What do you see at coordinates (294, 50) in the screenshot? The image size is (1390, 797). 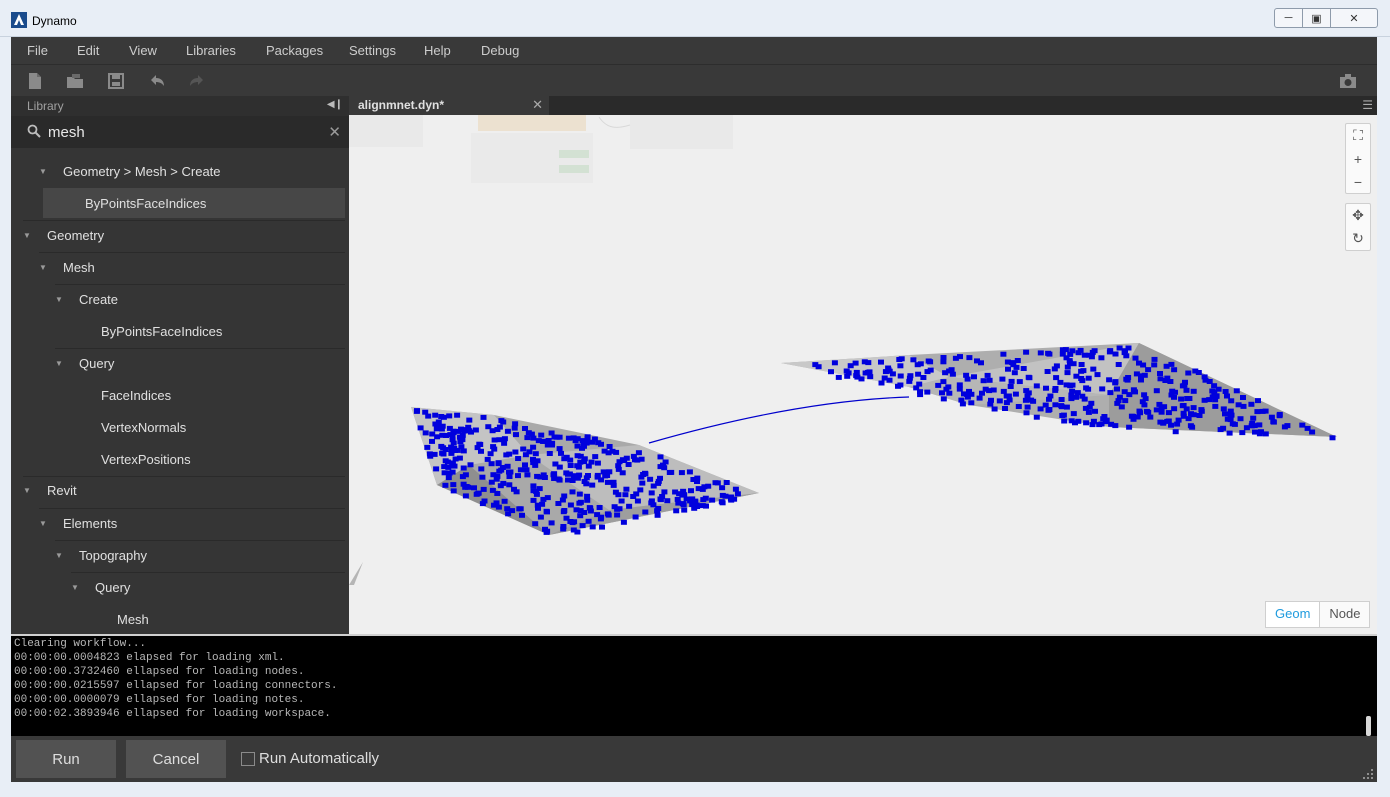 I see `menu-packages: Packages` at bounding box center [294, 50].